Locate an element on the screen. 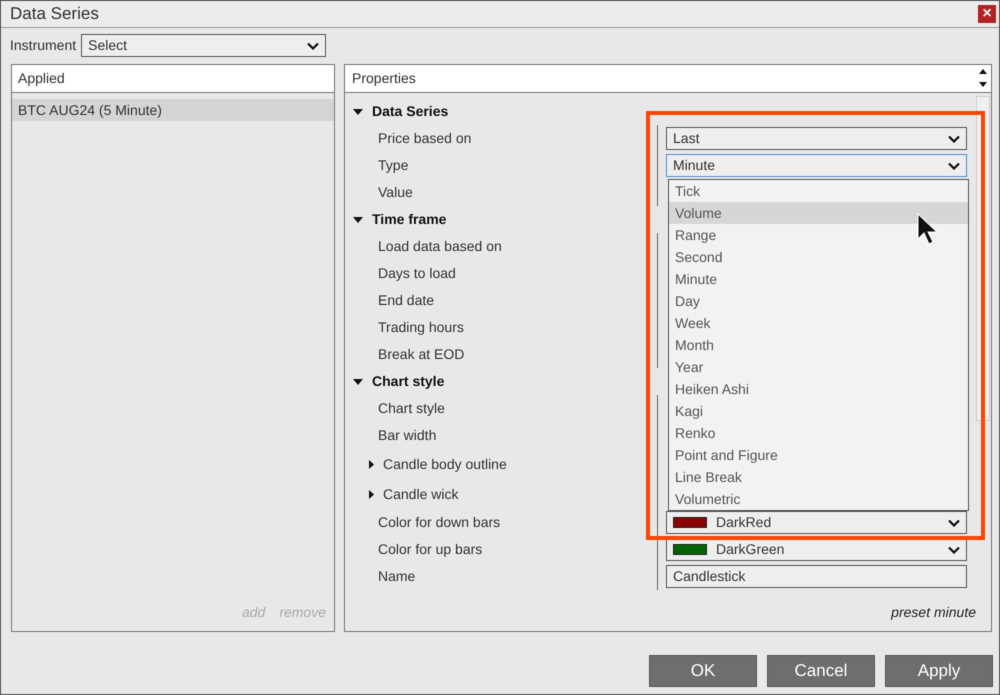  property-label: Value is located at coordinates (395, 192).